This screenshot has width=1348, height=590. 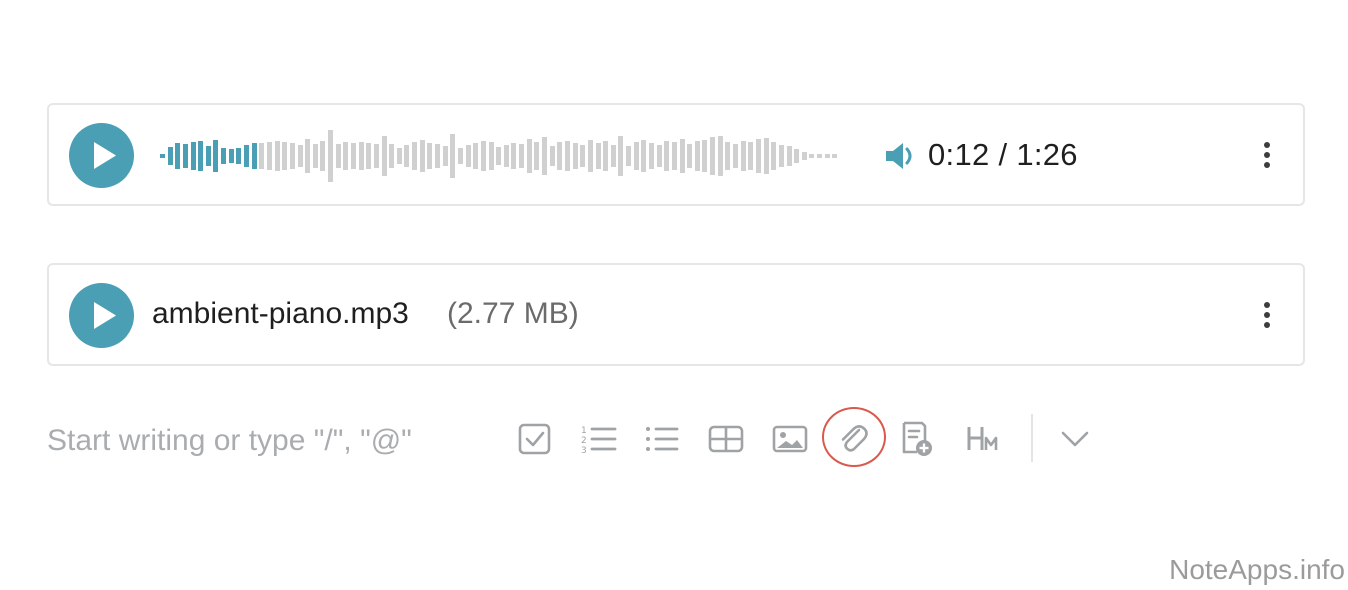 What do you see at coordinates (584, 451) in the screenshot?
I see `svg-text: 3` at bounding box center [584, 451].